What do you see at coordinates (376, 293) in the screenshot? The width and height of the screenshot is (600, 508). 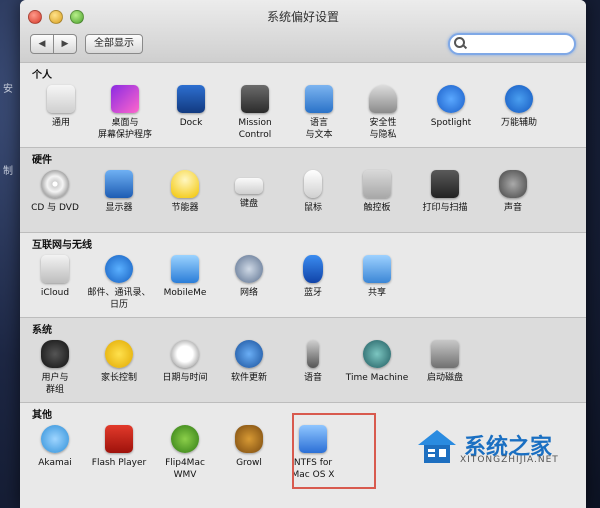 I see `pref-pane-label: 共享` at bounding box center [376, 293].